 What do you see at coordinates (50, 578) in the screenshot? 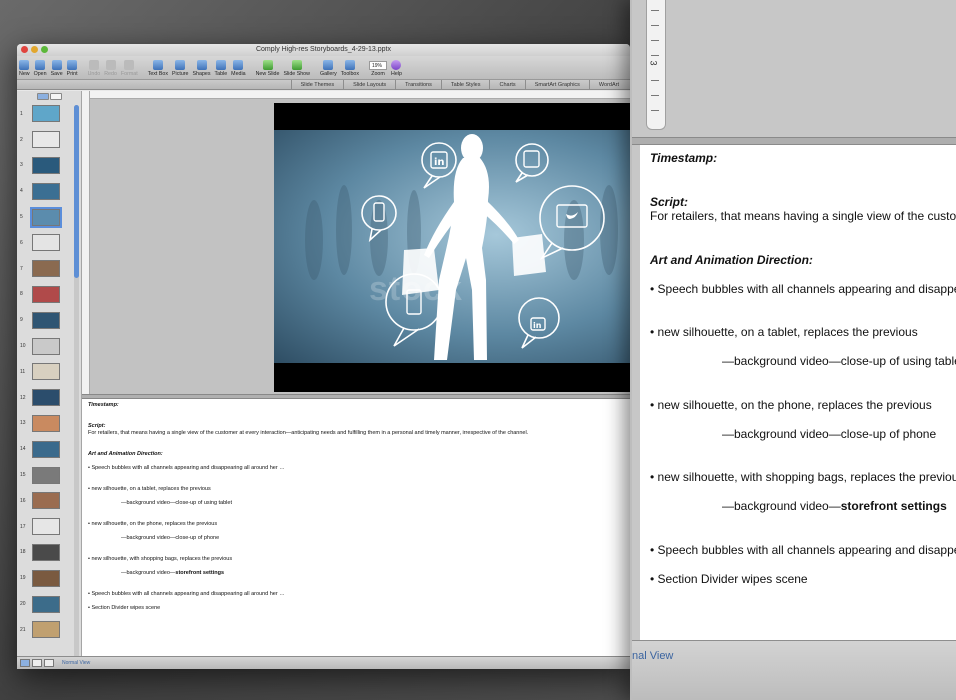
I see `slide-thumbnail: 19` at bounding box center [50, 578].